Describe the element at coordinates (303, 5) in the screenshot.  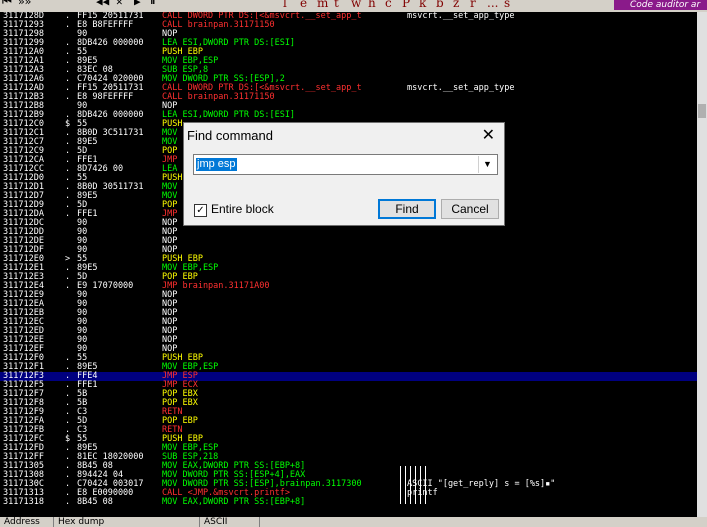
I see `toolbar-window-e: e` at that location.